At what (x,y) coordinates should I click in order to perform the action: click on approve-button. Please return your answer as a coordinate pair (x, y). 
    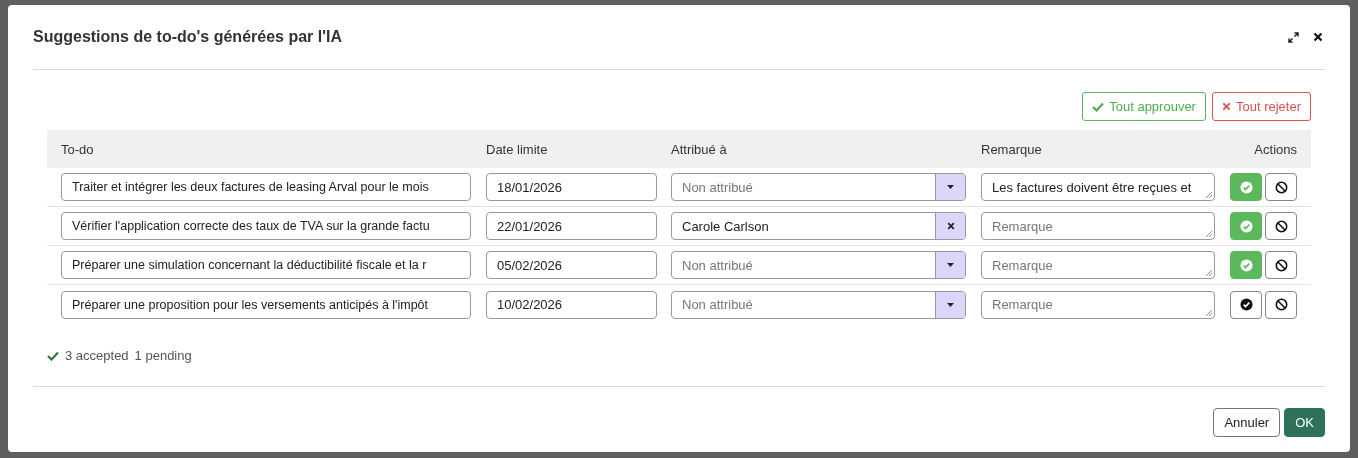
    Looking at the image, I should click on (1246, 304).